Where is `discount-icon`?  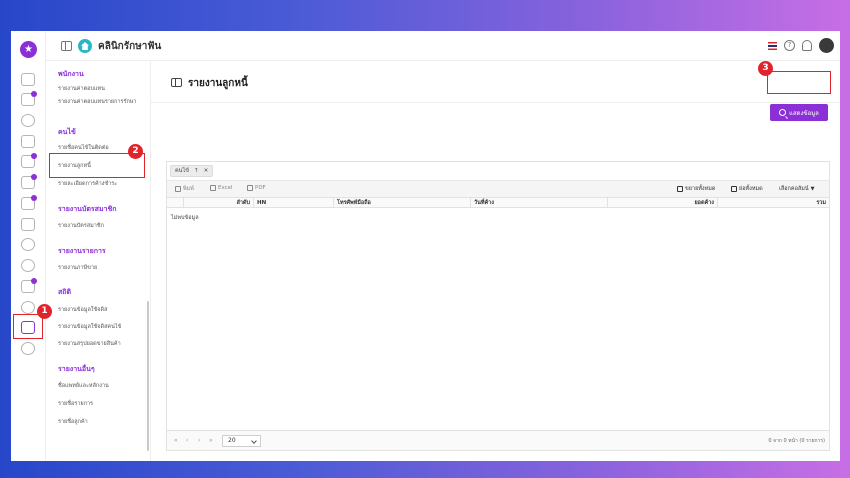
discount-icon is located at coordinates (28, 244).